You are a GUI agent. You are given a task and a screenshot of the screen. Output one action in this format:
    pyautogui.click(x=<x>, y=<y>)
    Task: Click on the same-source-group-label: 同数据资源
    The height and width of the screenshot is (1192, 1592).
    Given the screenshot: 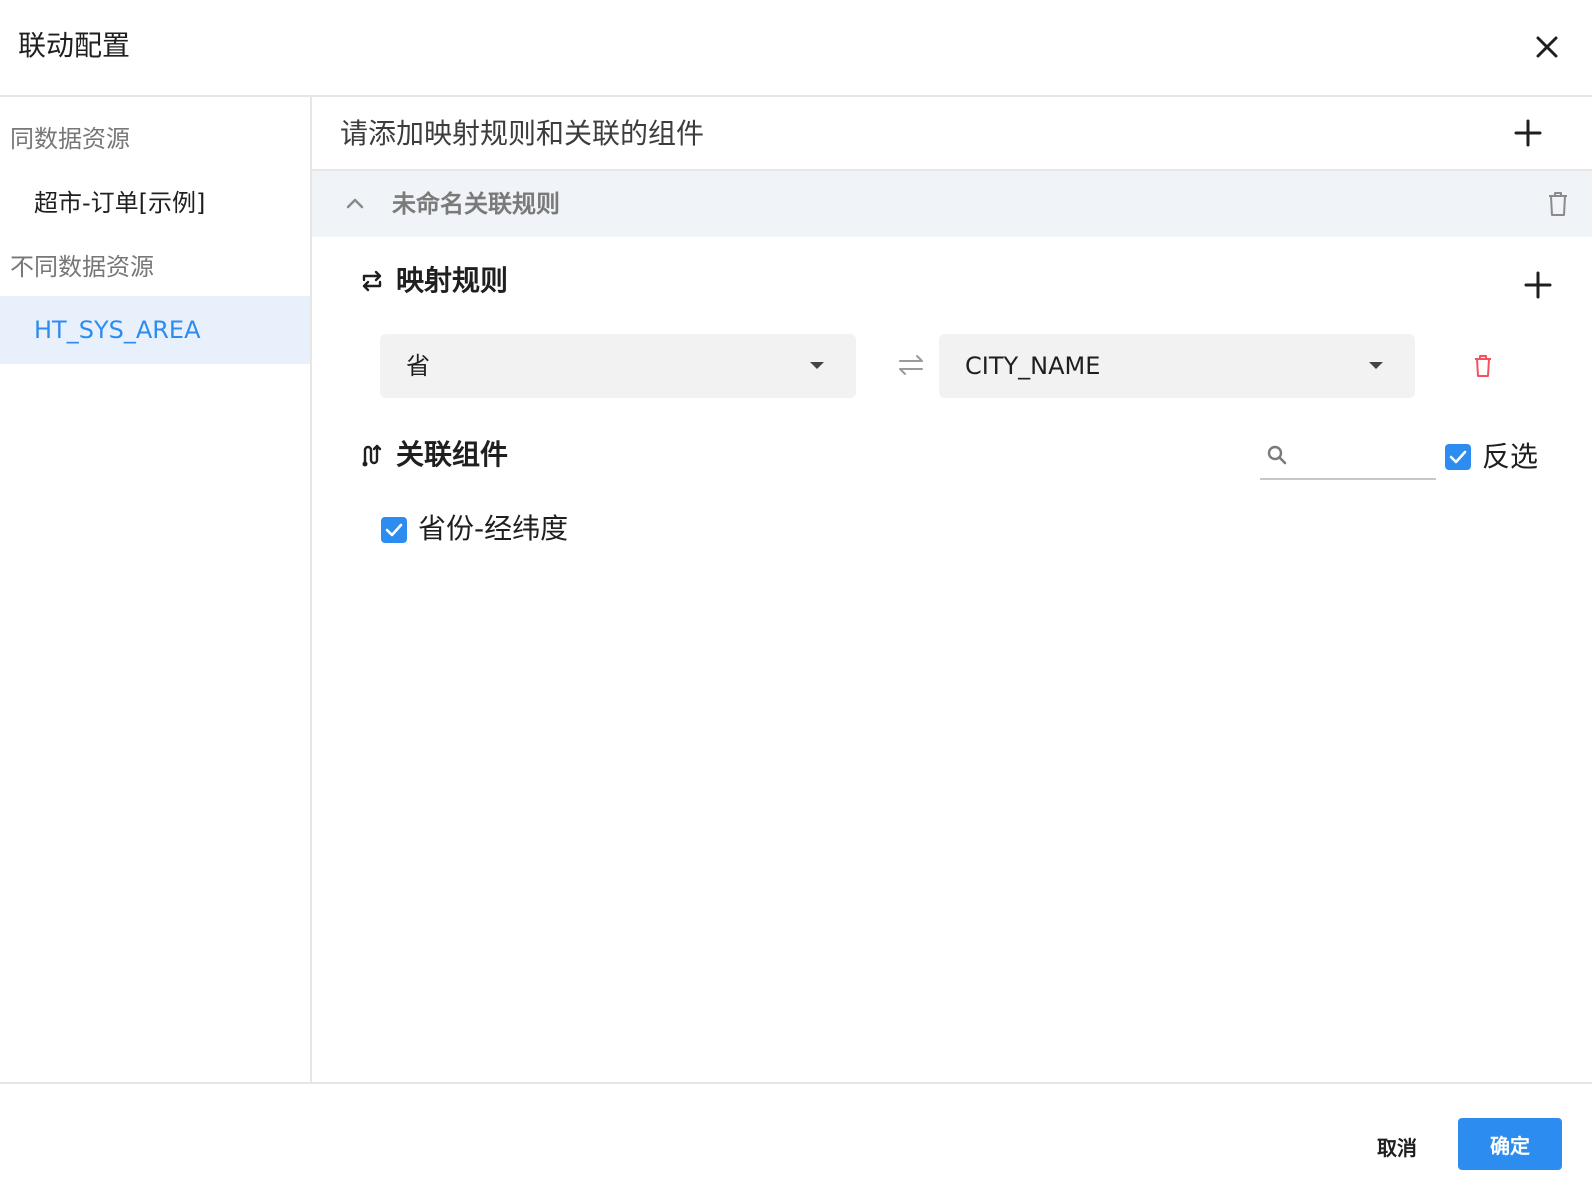 What is the action you would take?
    pyautogui.click(x=70, y=139)
    